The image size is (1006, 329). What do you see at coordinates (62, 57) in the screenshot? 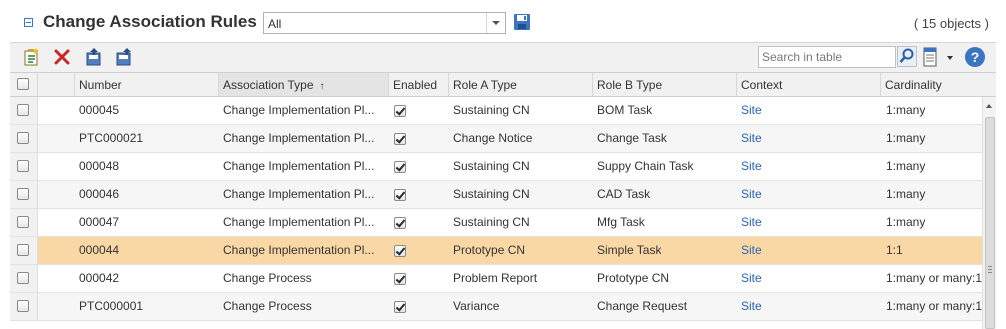
I see `delete-icon` at bounding box center [62, 57].